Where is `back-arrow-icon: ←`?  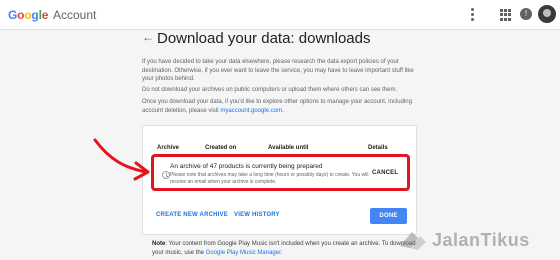 back-arrow-icon: ← is located at coordinates (148, 37).